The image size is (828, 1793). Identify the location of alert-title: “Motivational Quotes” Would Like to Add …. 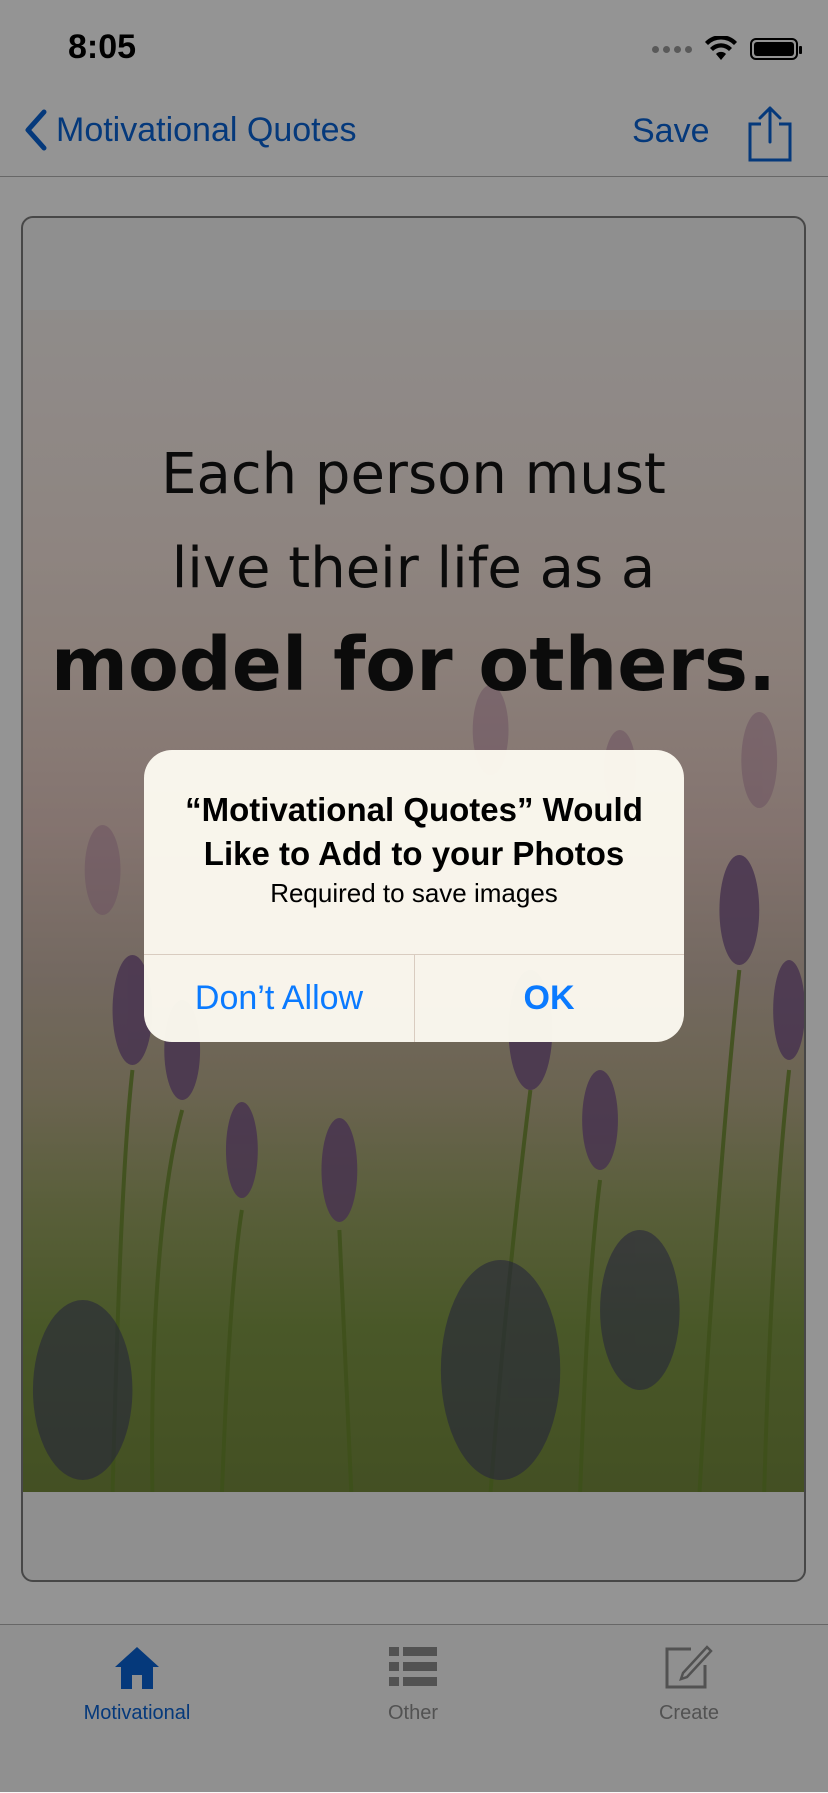
(414, 831).